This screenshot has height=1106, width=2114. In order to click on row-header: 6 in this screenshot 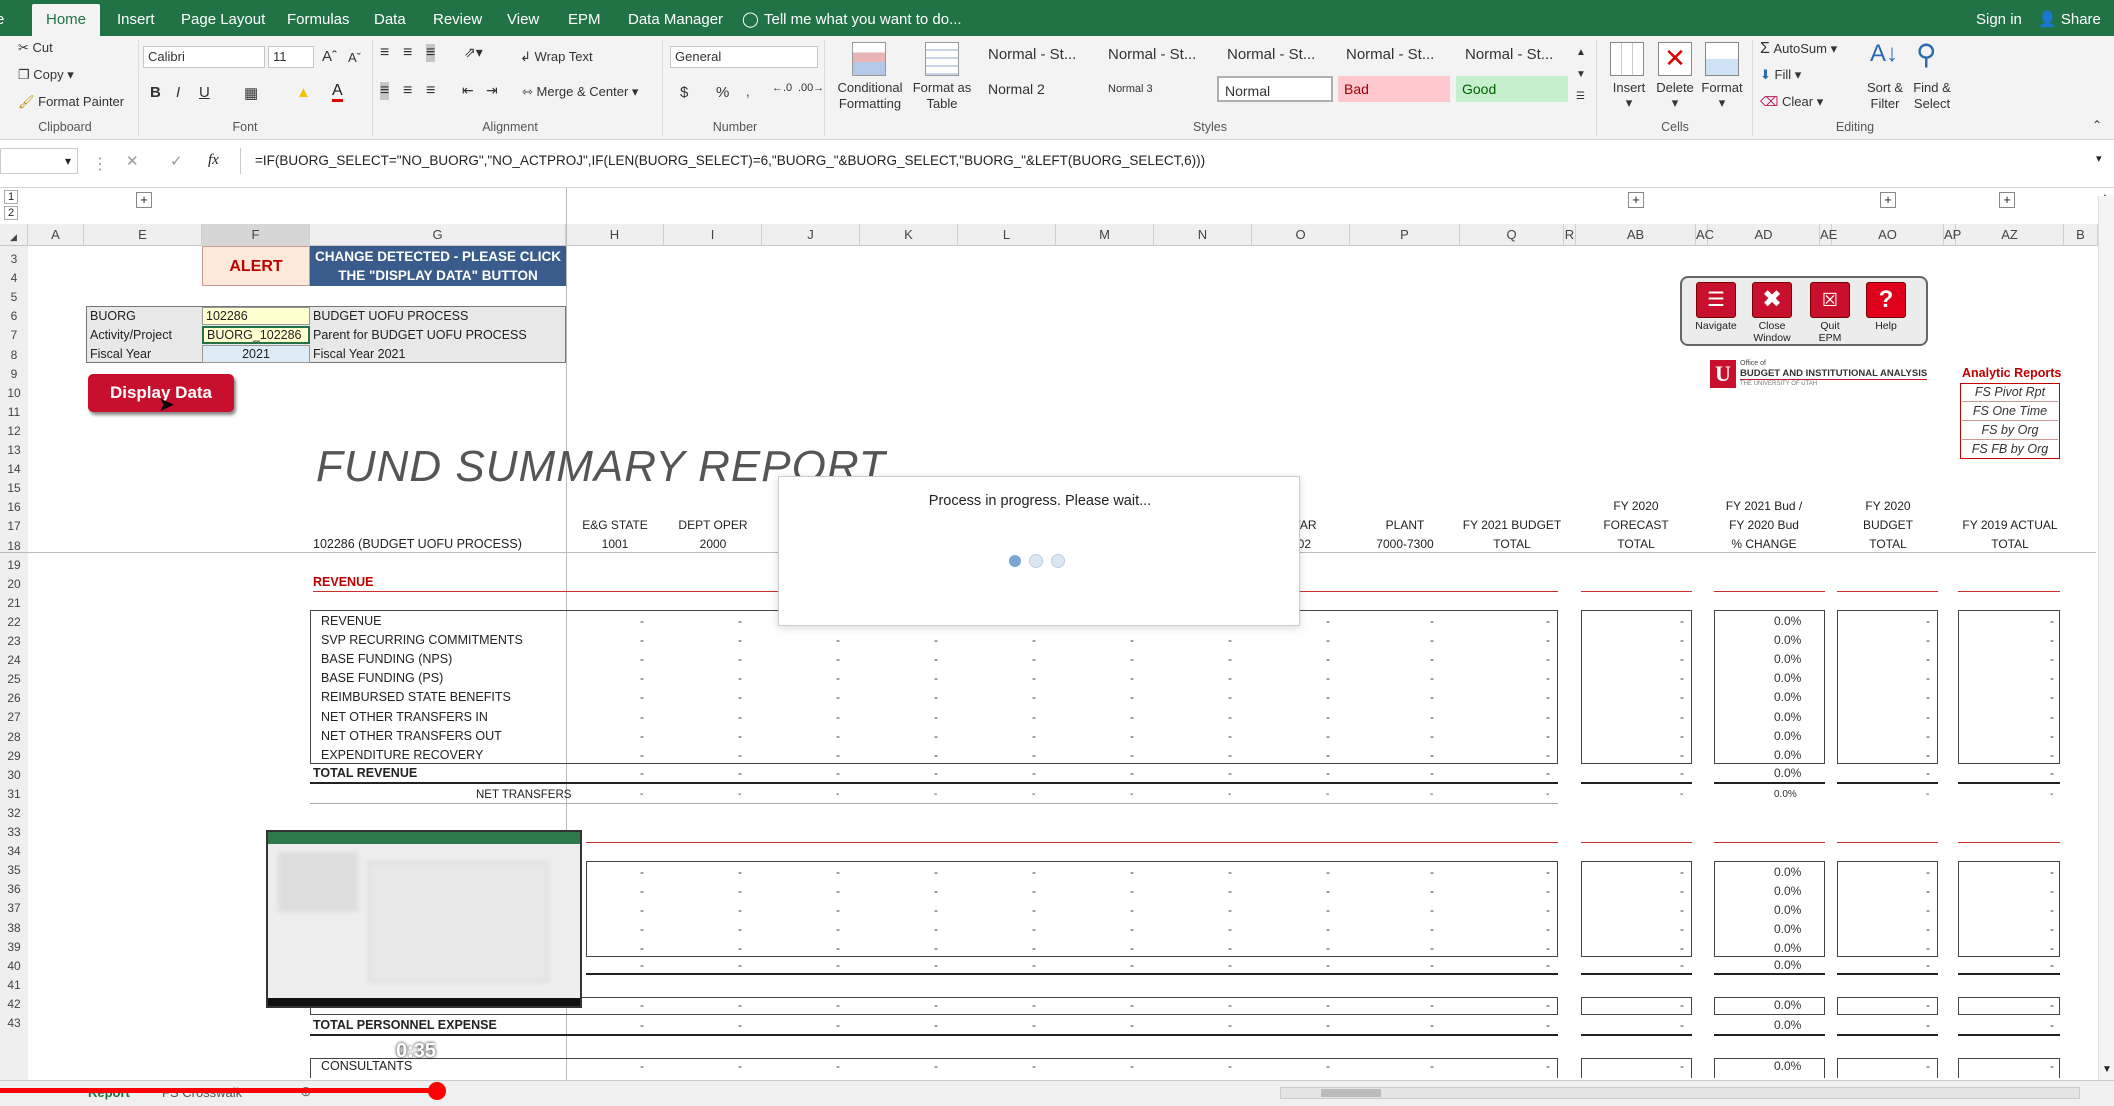, I will do `click(14, 316)`.